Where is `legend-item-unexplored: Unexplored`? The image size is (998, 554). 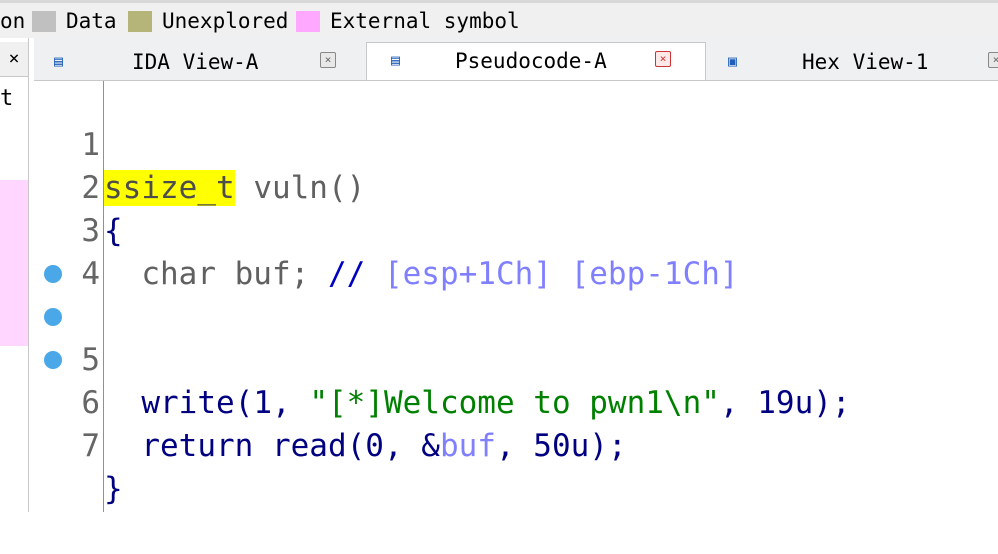
legend-item-unexplored: Unexplored is located at coordinates (208, 21).